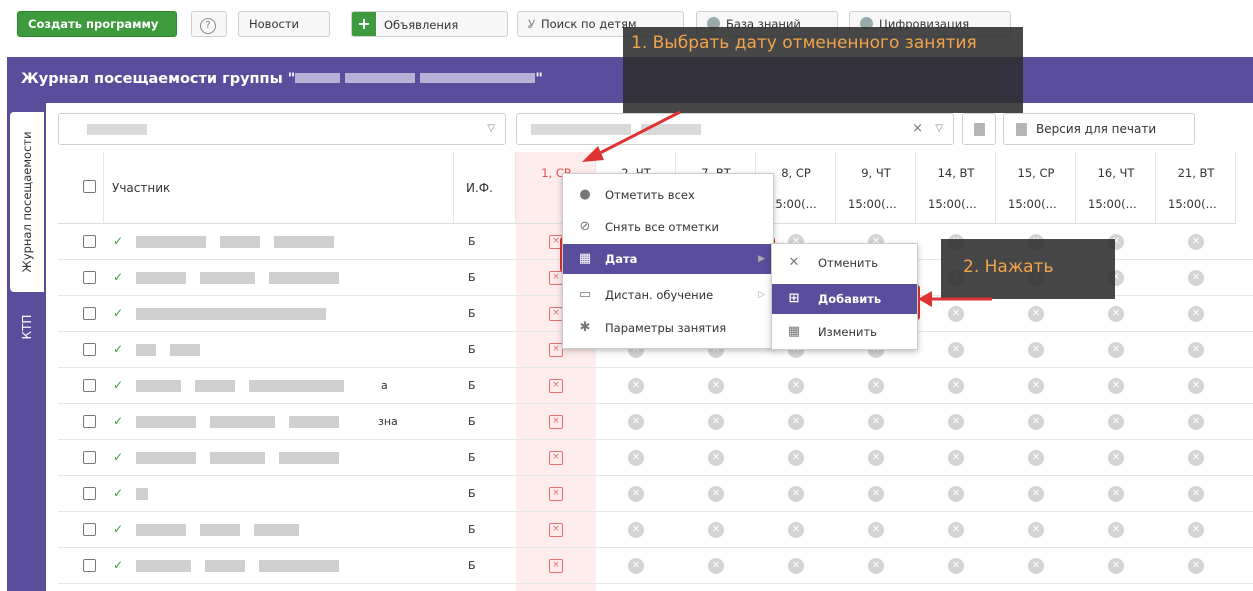  What do you see at coordinates (1099, 129) in the screenshot?
I see `print-version-button: Версия для печати` at bounding box center [1099, 129].